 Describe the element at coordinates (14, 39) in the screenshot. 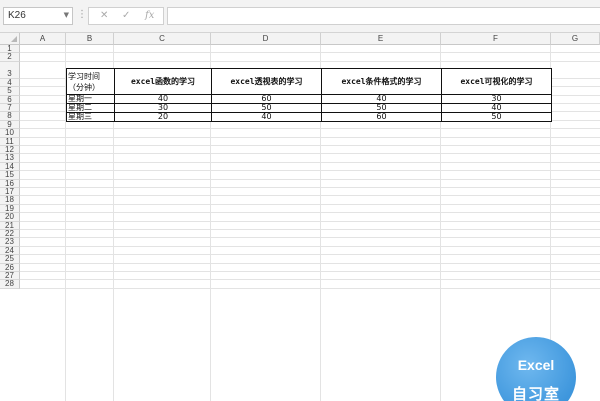

I see `select-all-triangle-icon` at that location.